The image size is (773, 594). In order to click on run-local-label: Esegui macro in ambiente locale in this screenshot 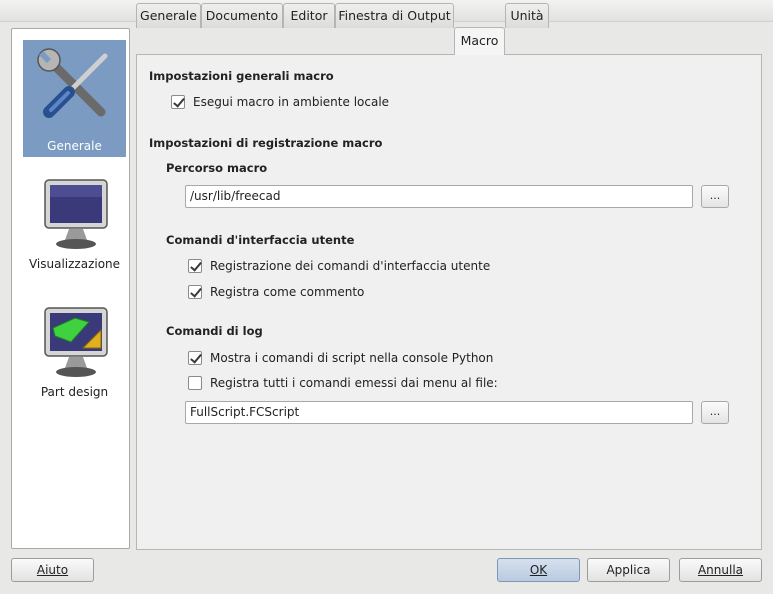, I will do `click(291, 102)`.